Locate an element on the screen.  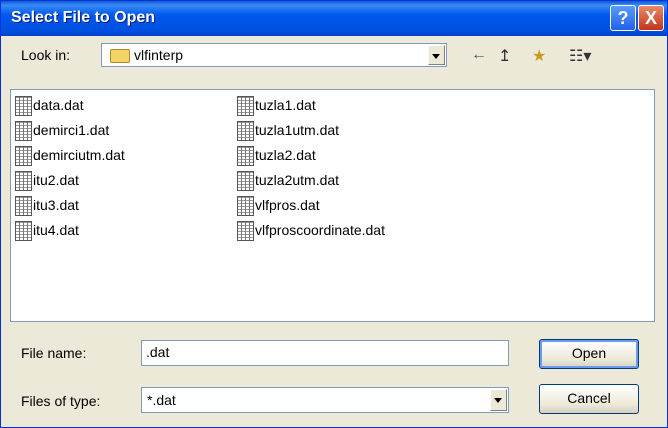
file-name: itu2.dat is located at coordinates (56, 180).